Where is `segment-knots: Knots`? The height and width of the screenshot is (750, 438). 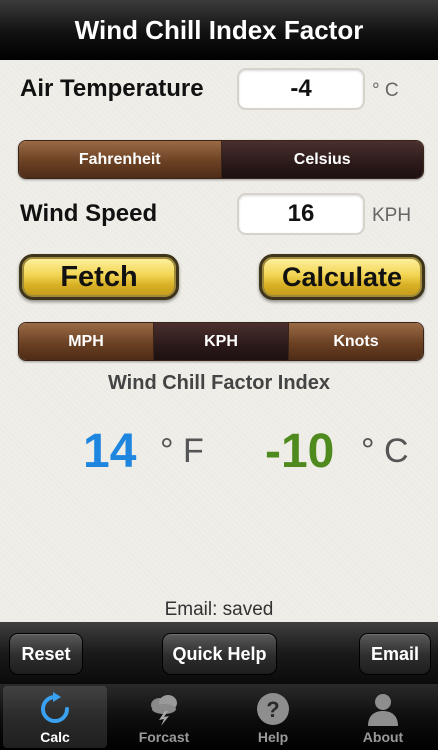
segment-knots: Knots is located at coordinates (356, 341).